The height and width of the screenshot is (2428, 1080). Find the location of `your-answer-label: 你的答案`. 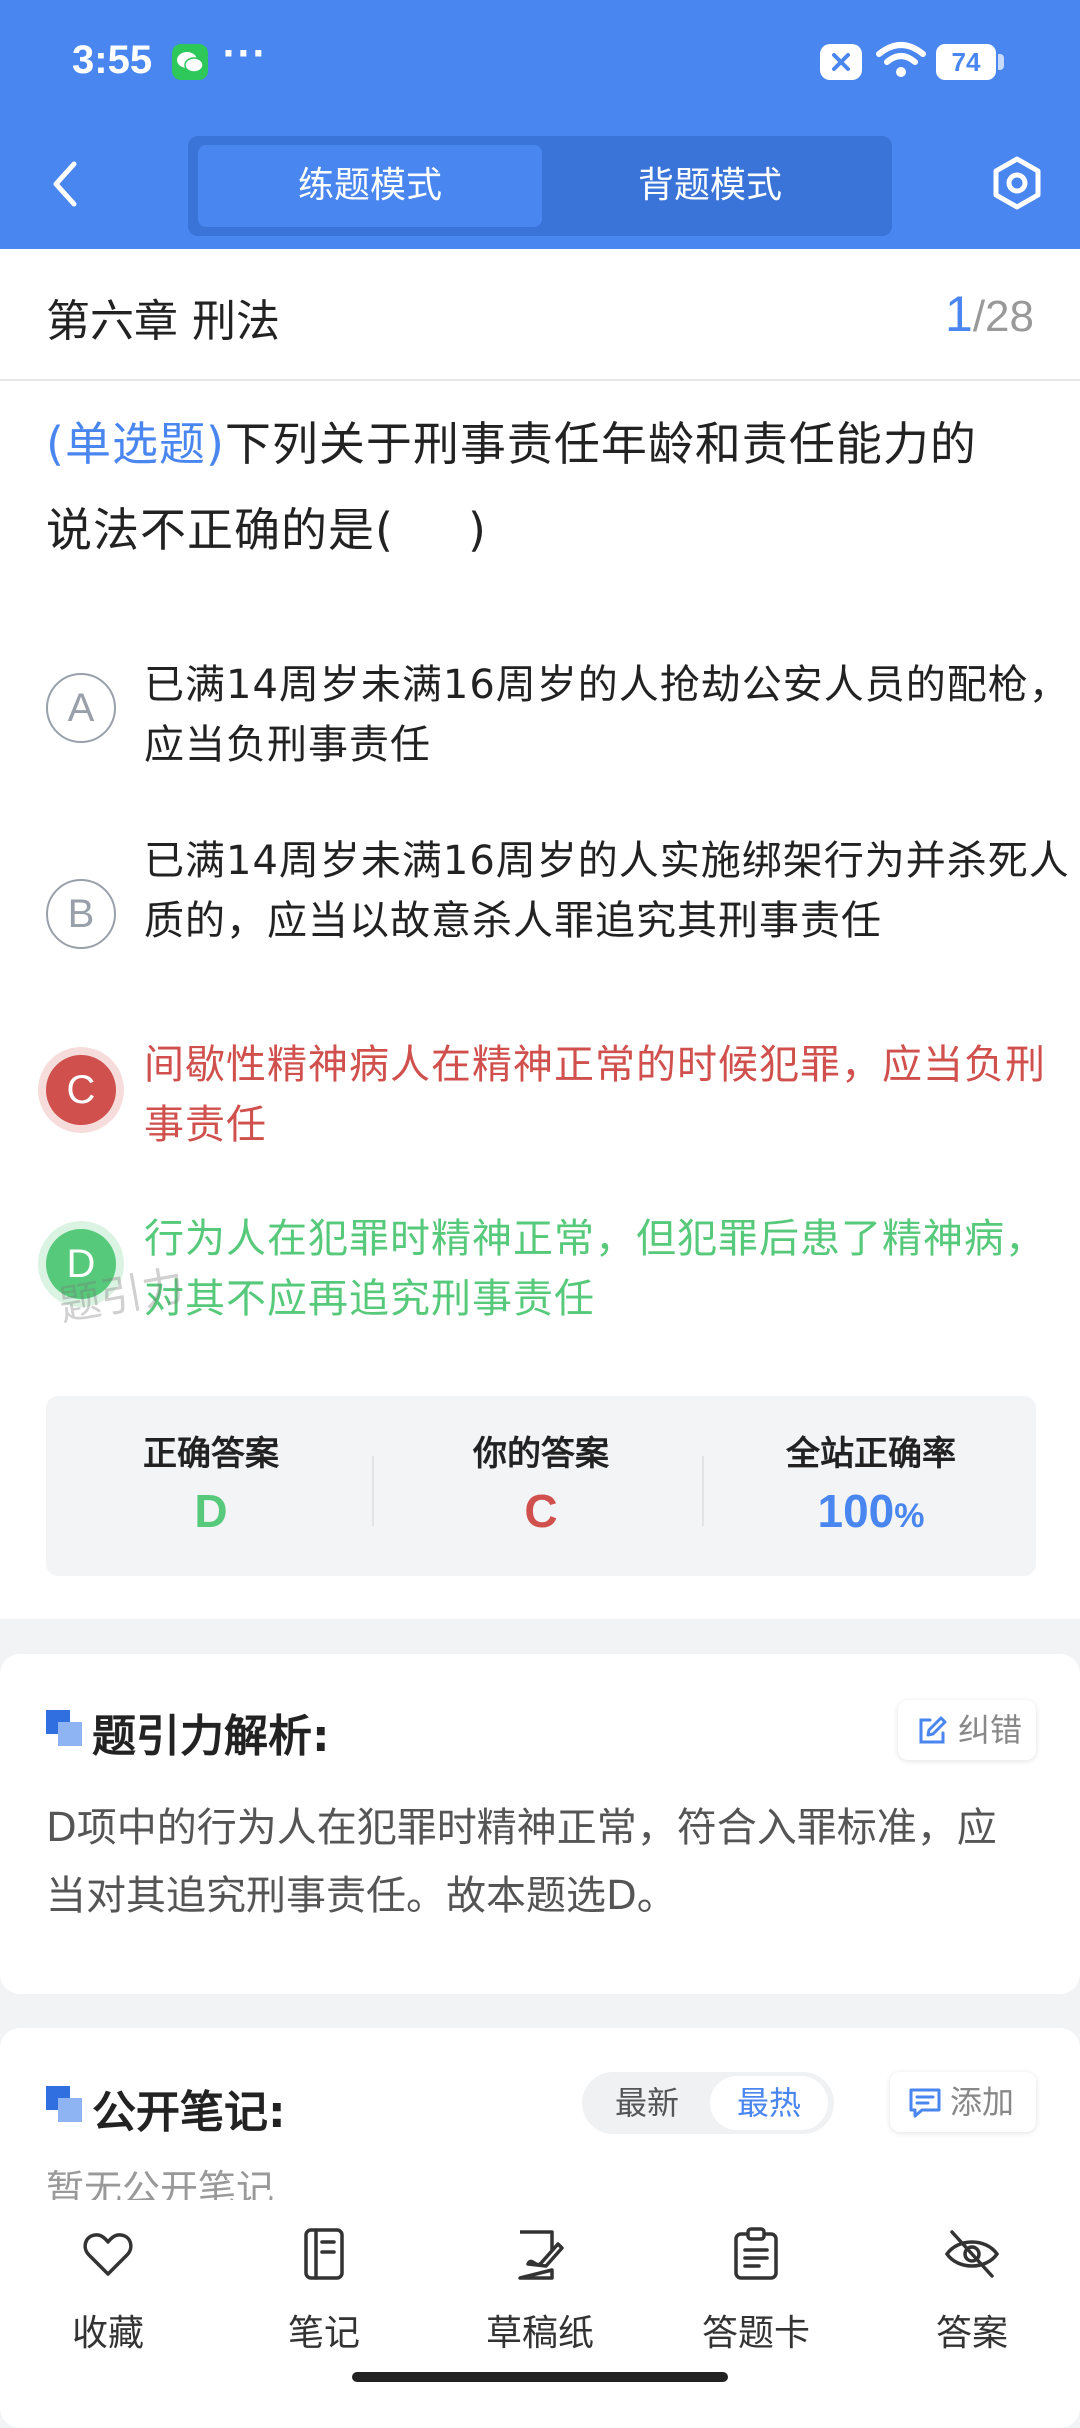

your-answer-label: 你的答案 is located at coordinates (541, 1454).